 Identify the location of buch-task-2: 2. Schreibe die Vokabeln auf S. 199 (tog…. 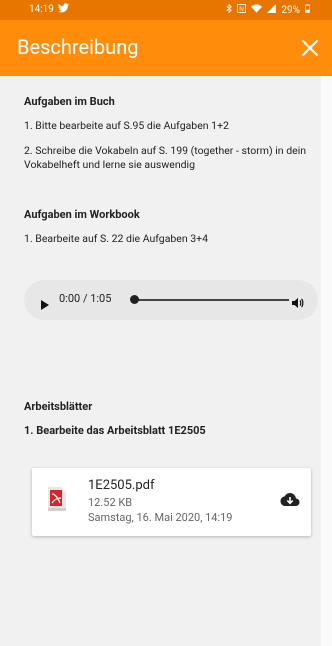
(165, 157).